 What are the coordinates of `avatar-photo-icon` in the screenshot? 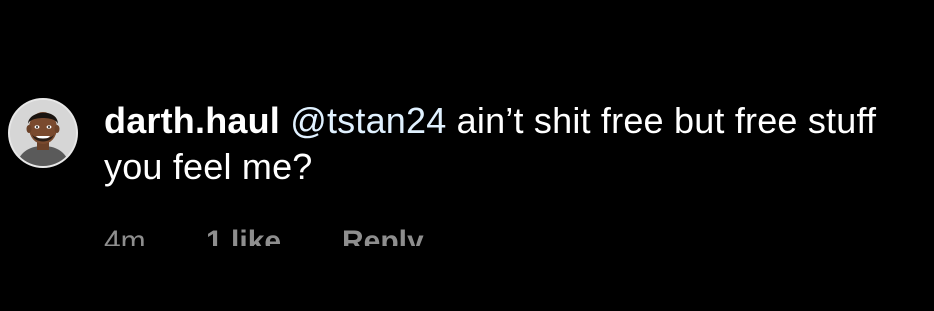 It's located at (43, 133).